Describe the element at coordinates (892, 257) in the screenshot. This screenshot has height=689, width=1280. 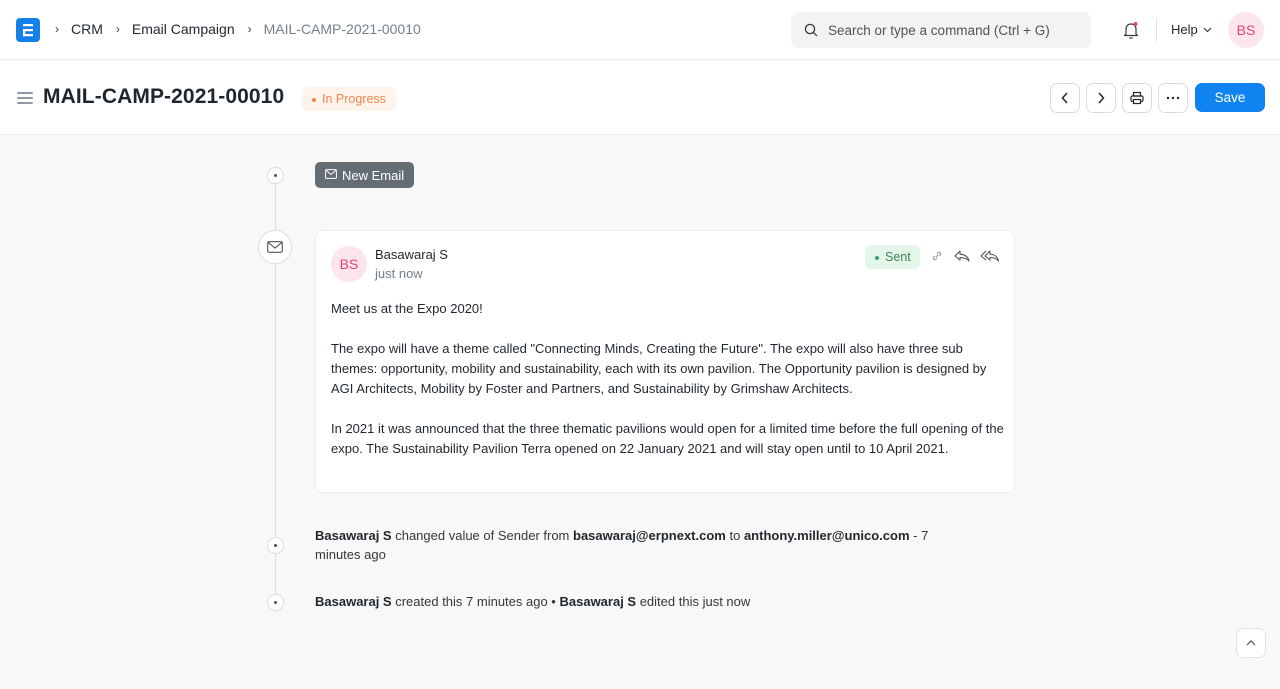
I see `email-status-badge: Sent` at that location.